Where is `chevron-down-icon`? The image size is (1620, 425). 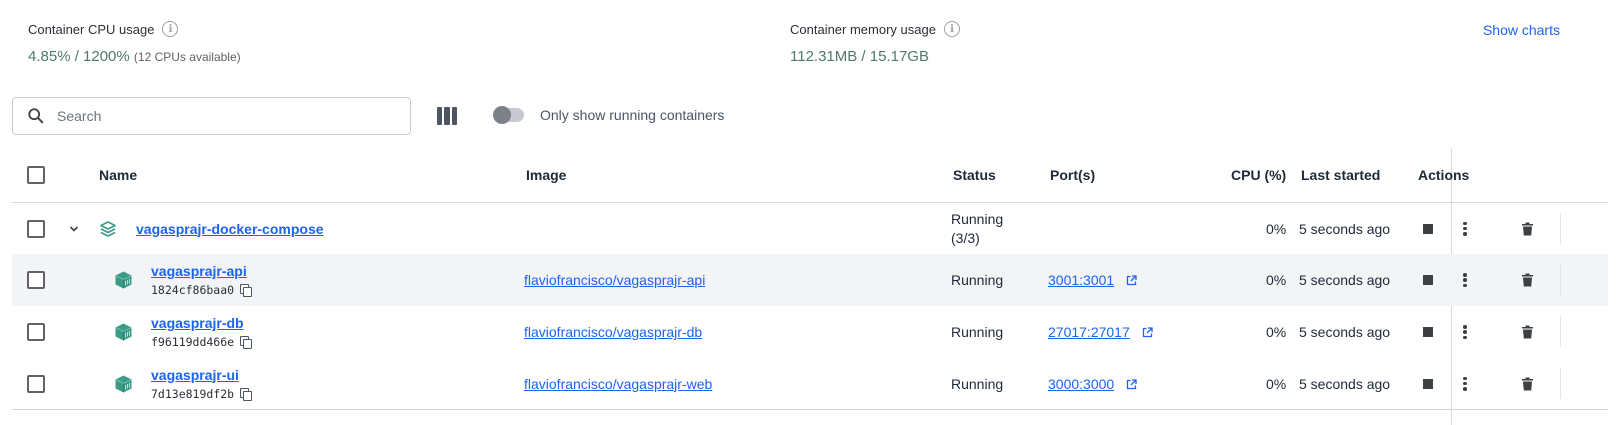 chevron-down-icon is located at coordinates (74, 229).